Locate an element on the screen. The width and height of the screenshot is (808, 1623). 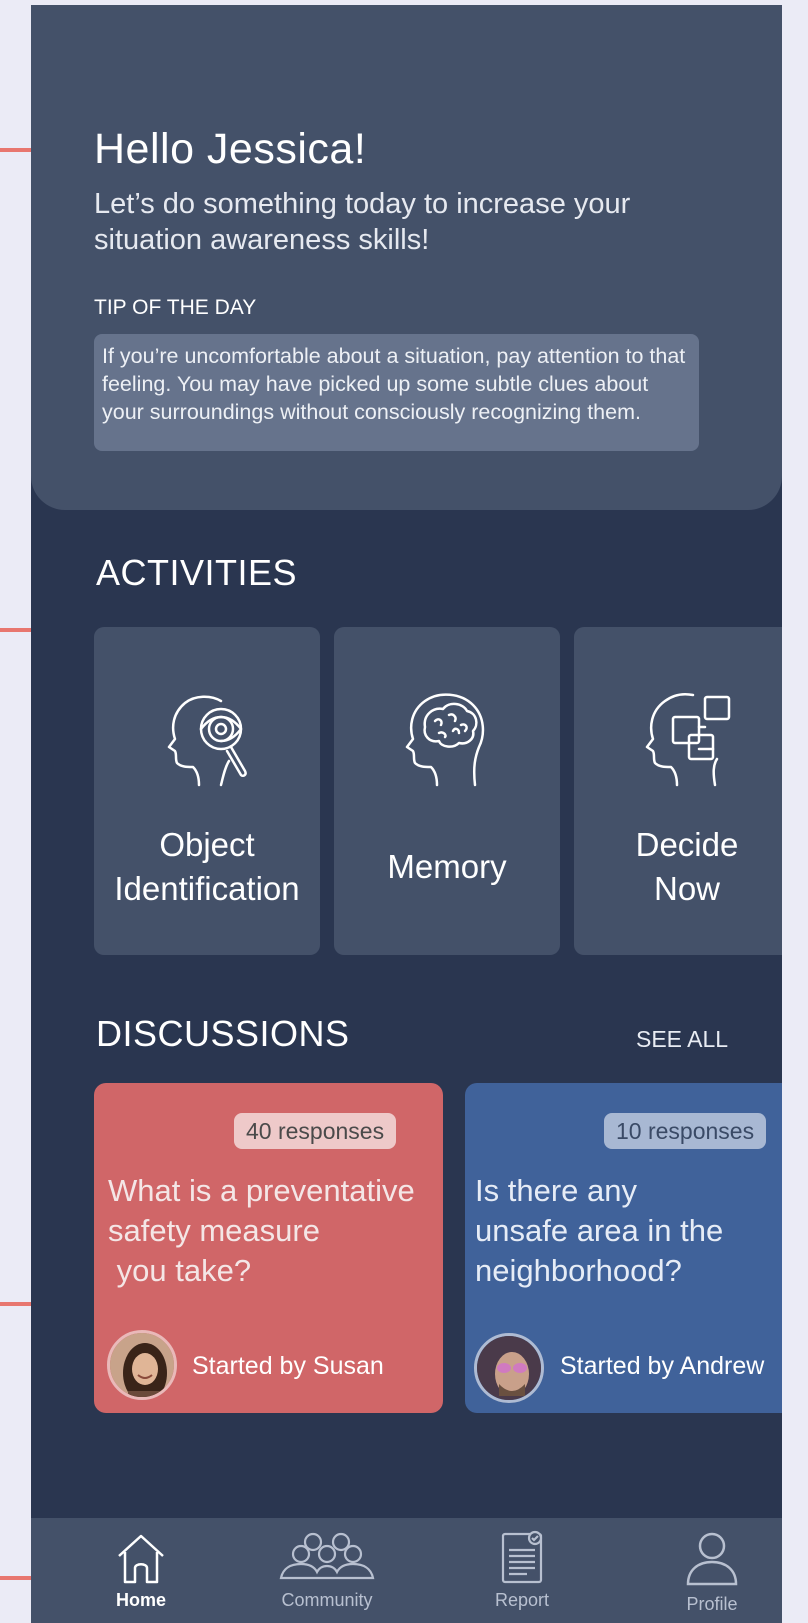
head-puzzle-icon is located at coordinates (688, 740).